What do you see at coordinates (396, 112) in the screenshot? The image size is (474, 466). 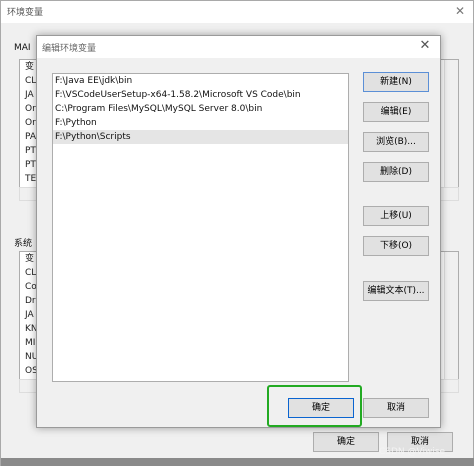 I see `edit-button: 编辑(E)` at bounding box center [396, 112].